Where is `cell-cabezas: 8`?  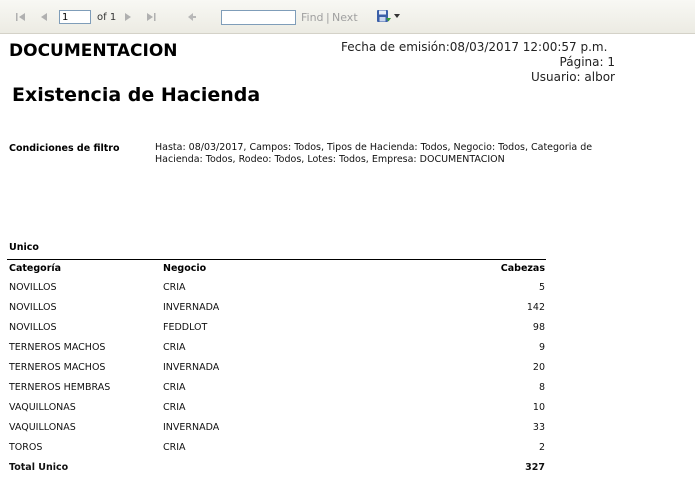
cell-cabezas: 8 is located at coordinates (541, 387).